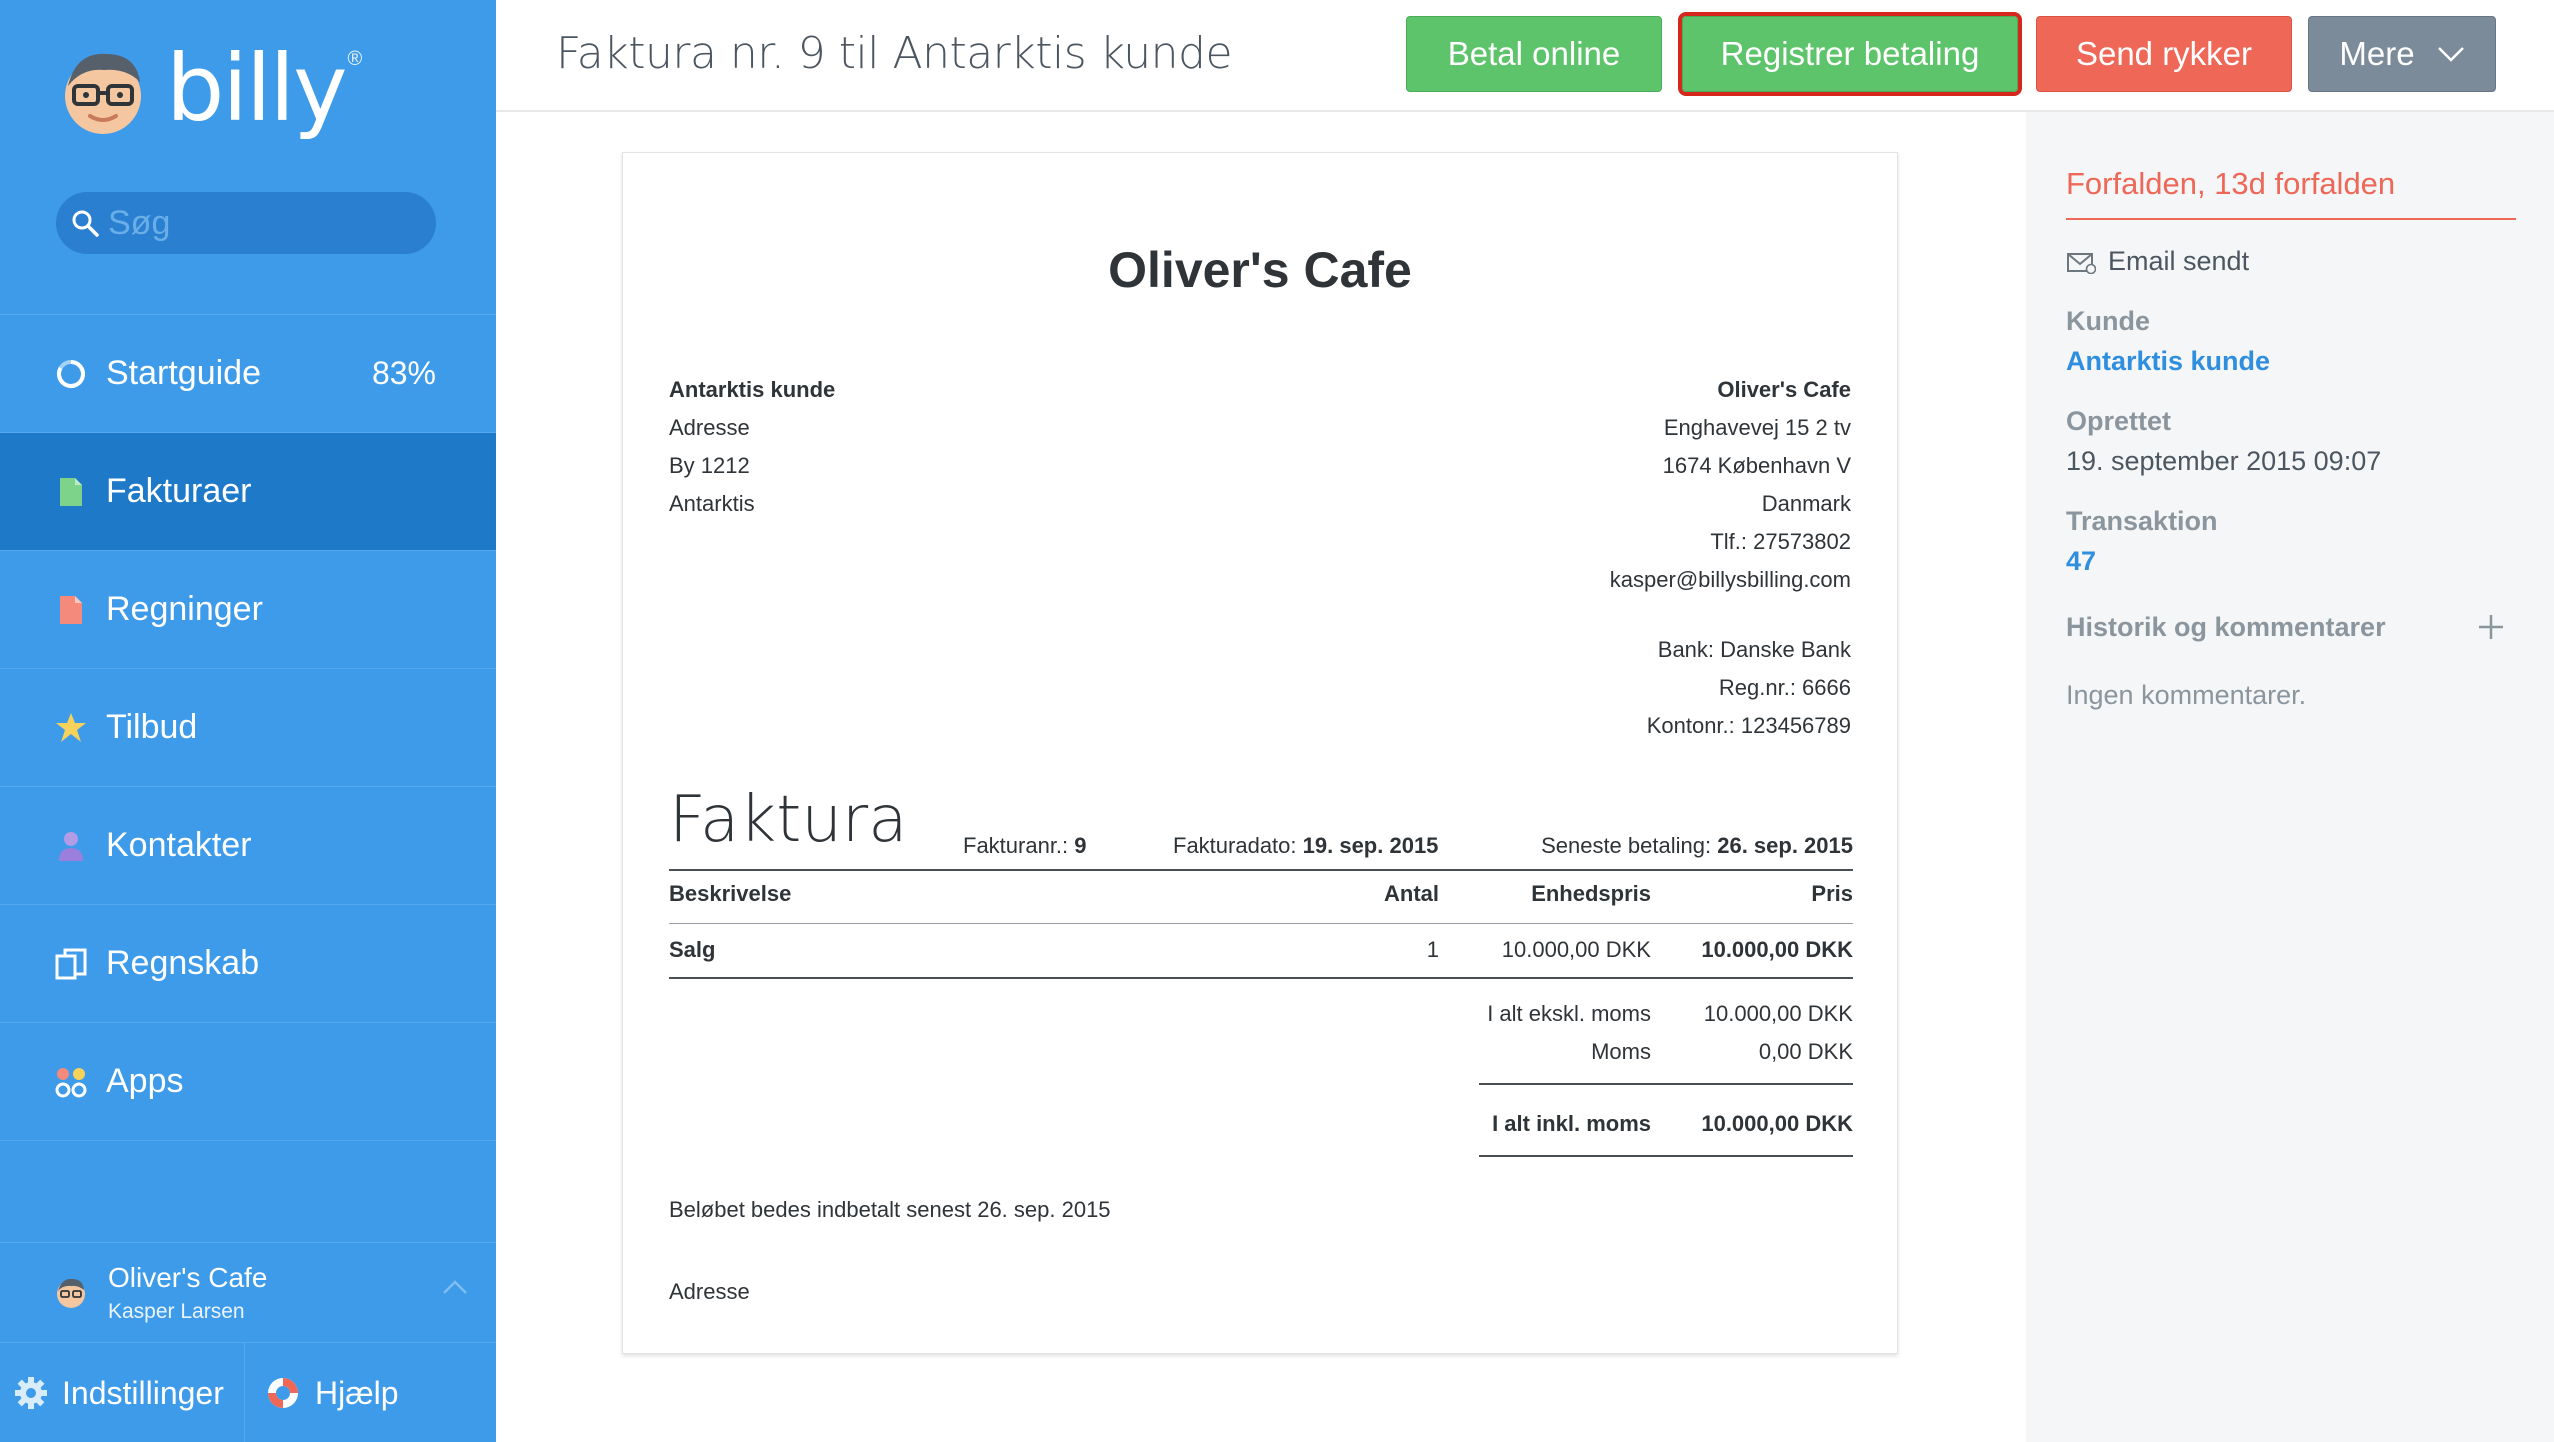 The width and height of the screenshot is (2554, 1442). I want to click on billy-logo: billy ®, so click(209, 93).